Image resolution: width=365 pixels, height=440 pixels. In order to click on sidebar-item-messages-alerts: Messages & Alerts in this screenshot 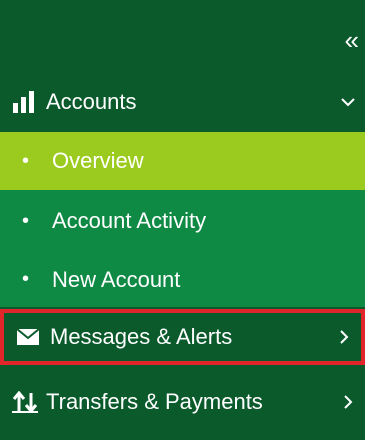, I will do `click(182, 337)`.